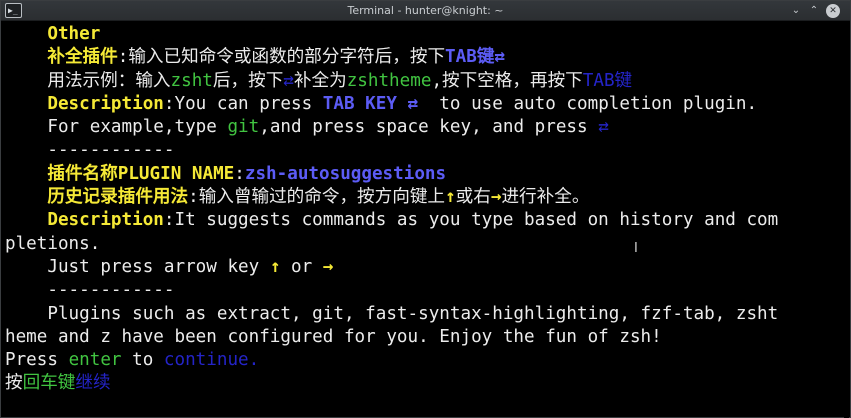 The image size is (851, 418). I want to click on terminal-line: 用法示例：输入zsht后，按下⇄补全为zshtheme,按下空格，再按下TAB键, so click(425, 81).